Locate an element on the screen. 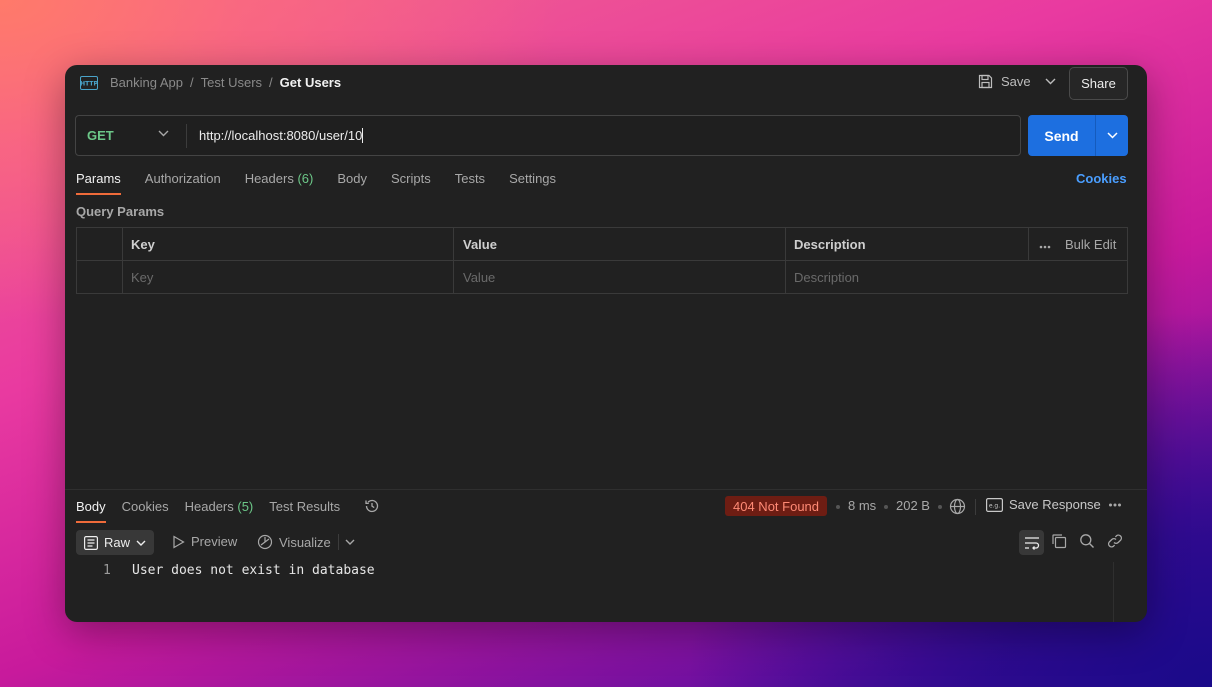 The image size is (1212, 687). method-select: GET is located at coordinates (100, 135).